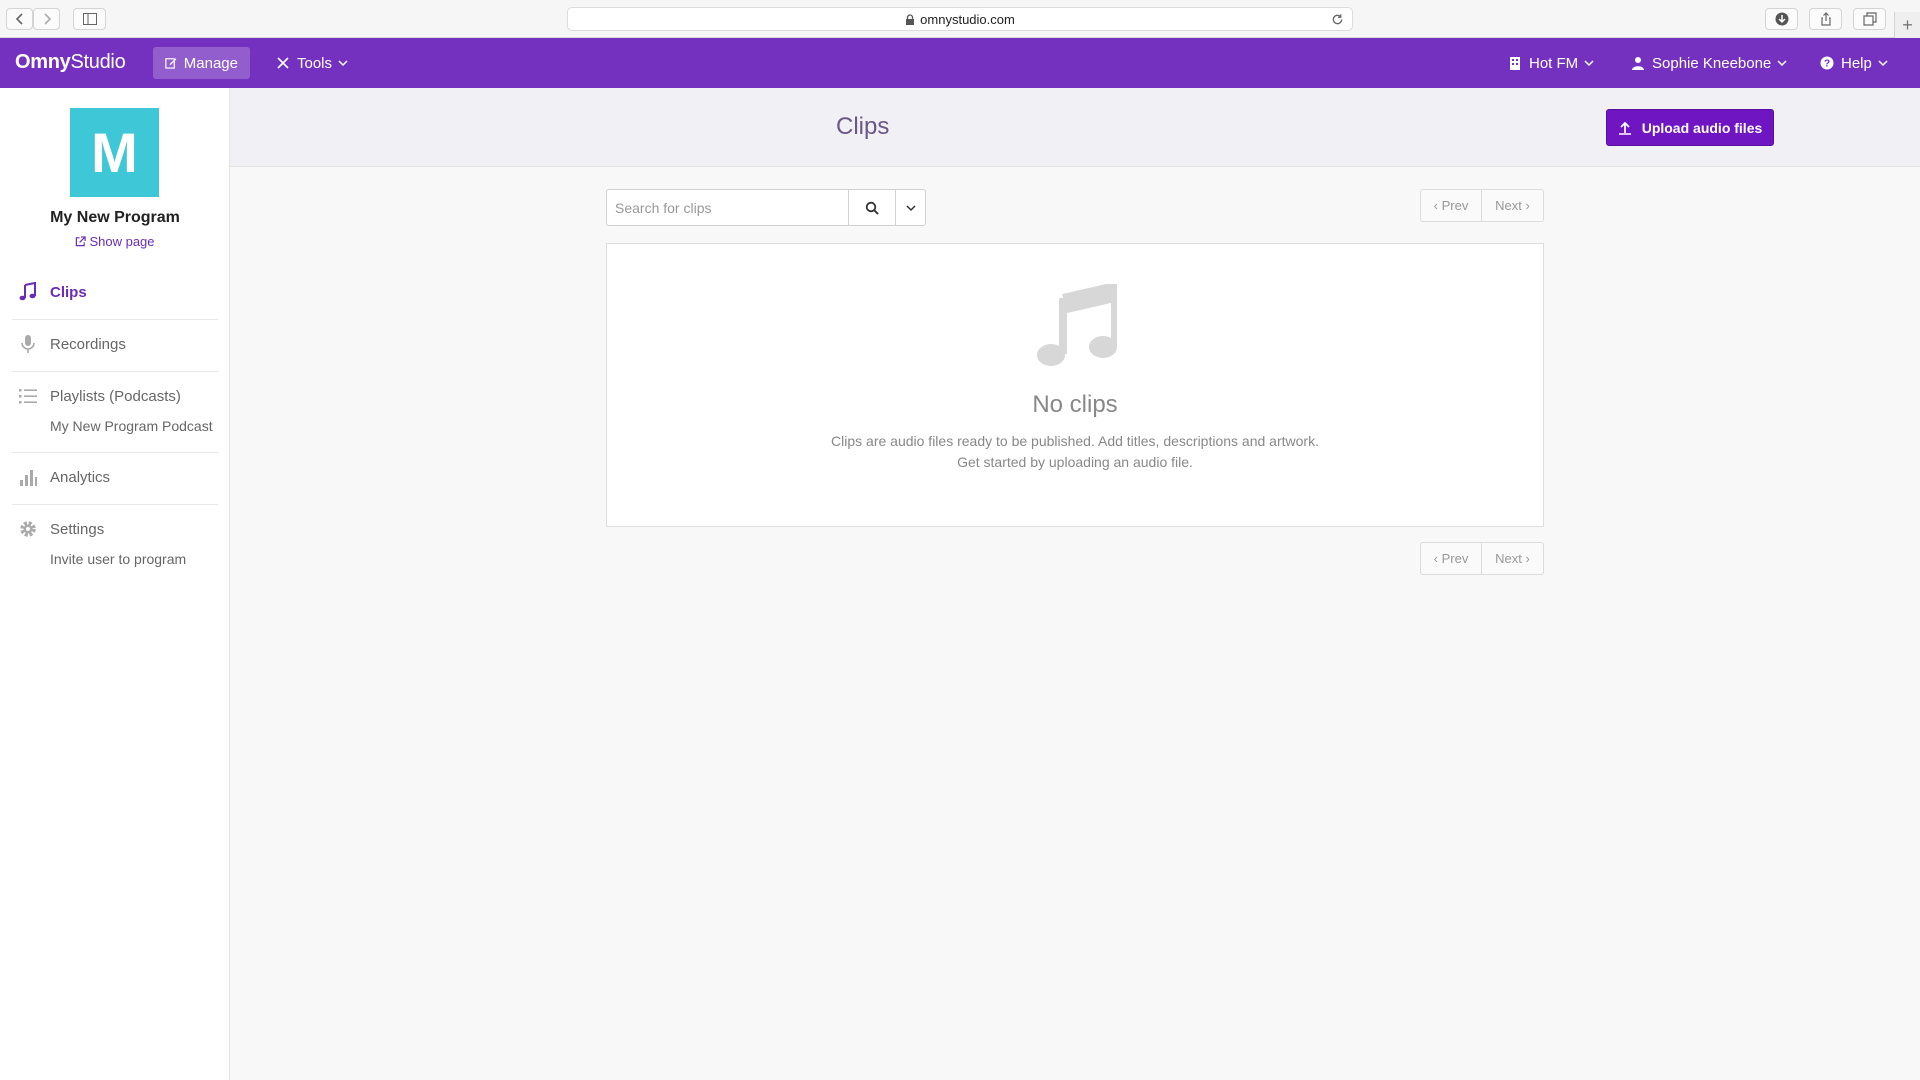 The height and width of the screenshot is (1080, 1920). I want to click on empty-state-title: No clips, so click(1075, 404).